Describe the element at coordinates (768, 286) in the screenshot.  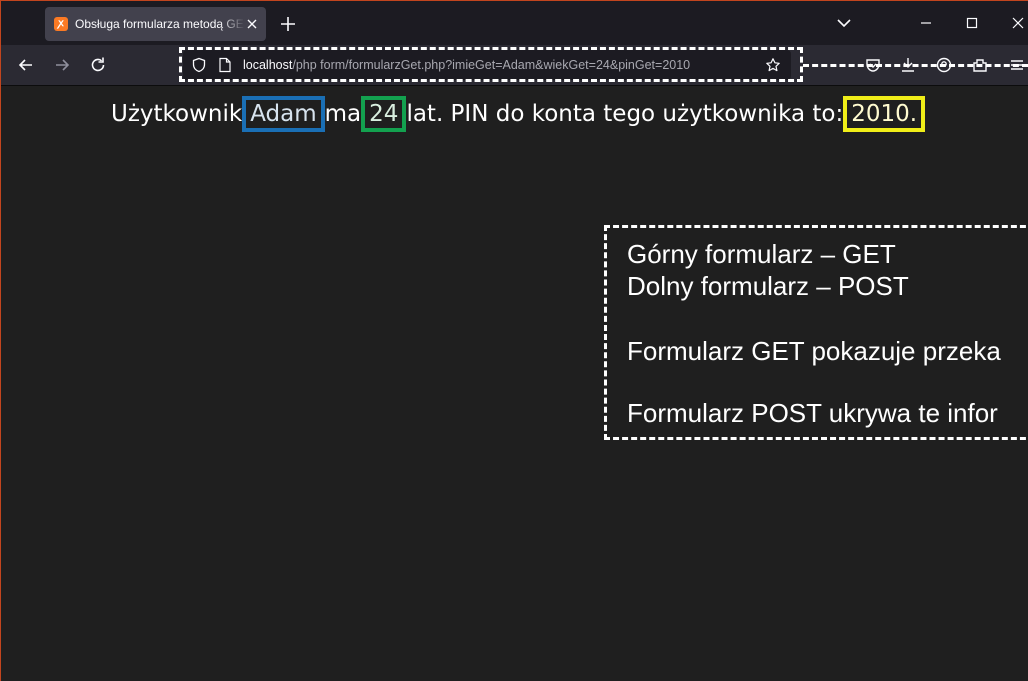
I see `note-line-2: Dolny formularz – POST` at that location.